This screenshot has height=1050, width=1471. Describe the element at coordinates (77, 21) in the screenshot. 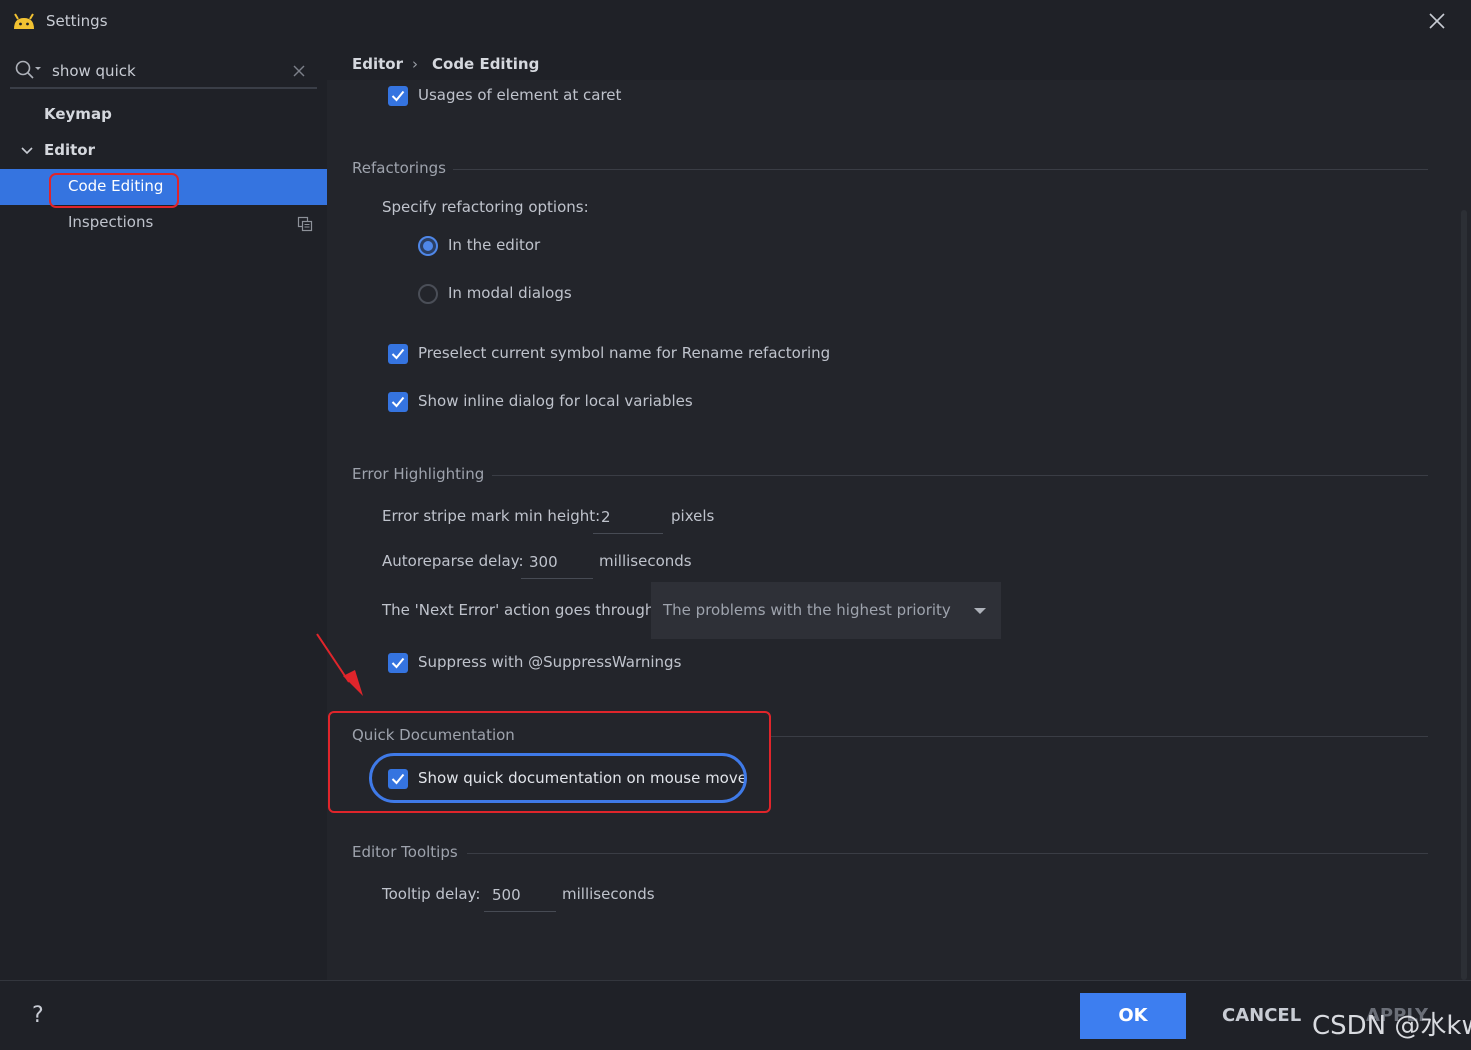

I see `window-title: Settings` at that location.